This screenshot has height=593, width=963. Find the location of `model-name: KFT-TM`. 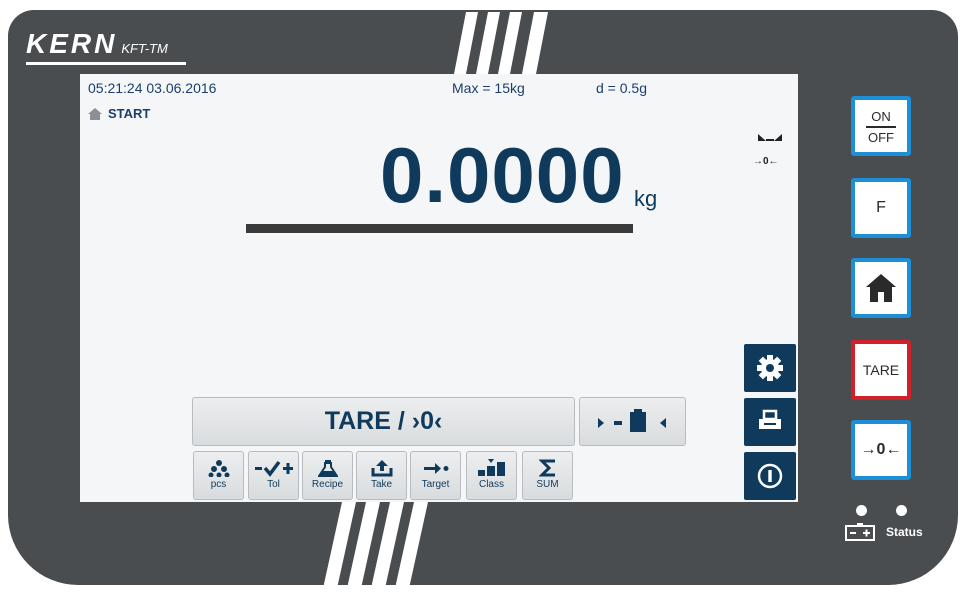

model-name: KFT-TM is located at coordinates (144, 48).